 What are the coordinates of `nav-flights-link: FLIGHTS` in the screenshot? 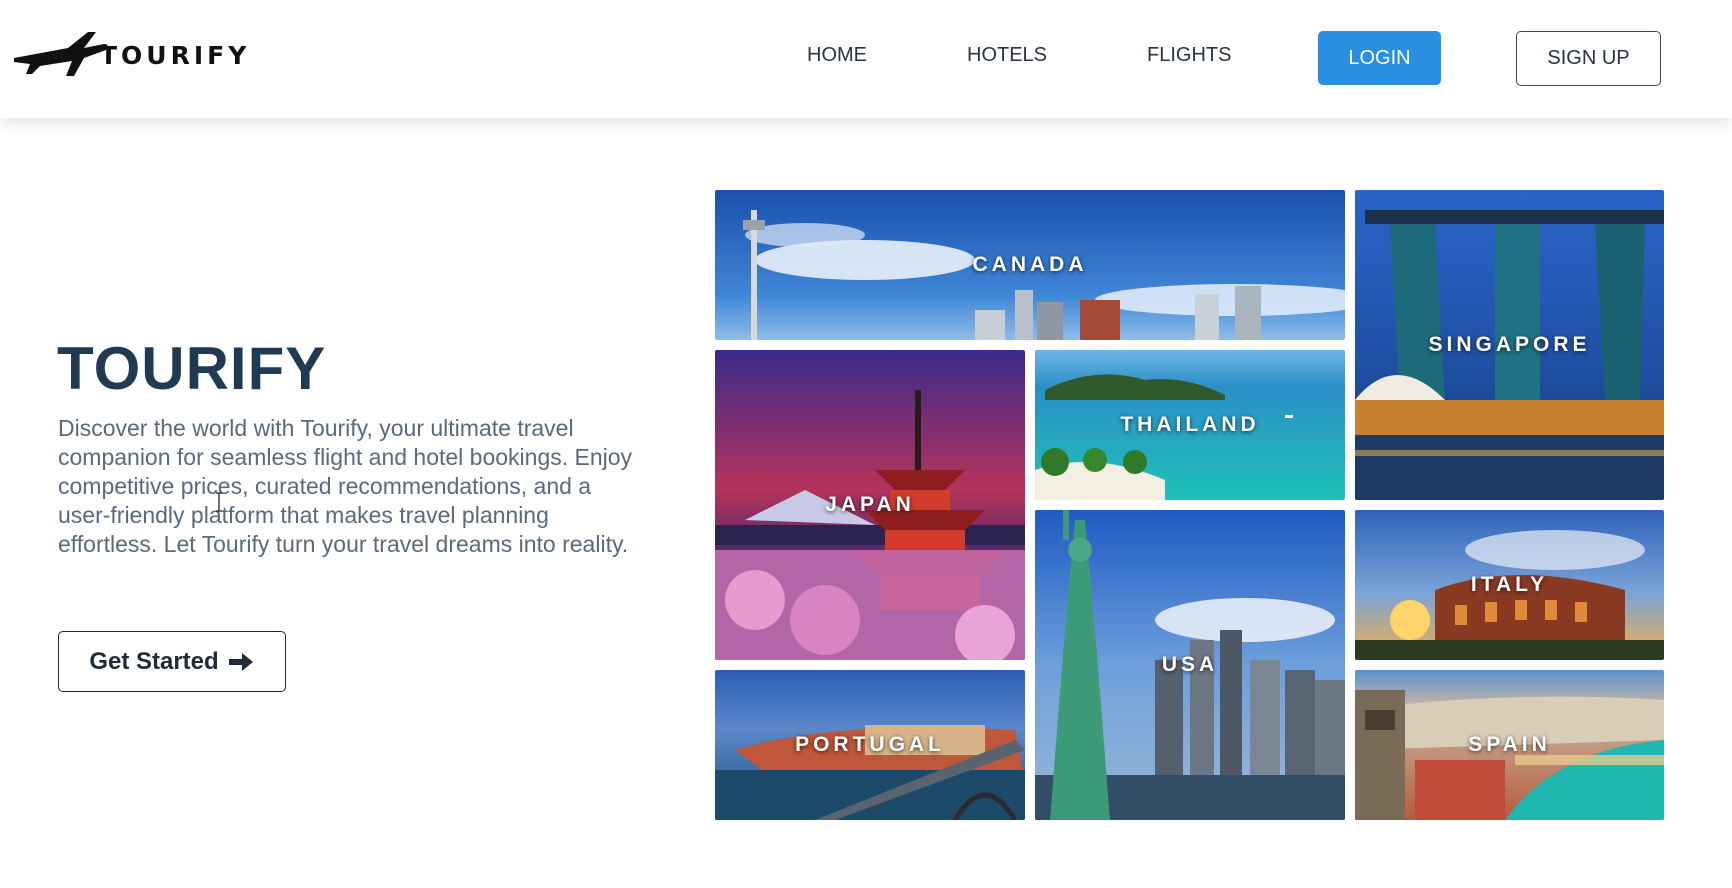 It's located at (1189, 55).